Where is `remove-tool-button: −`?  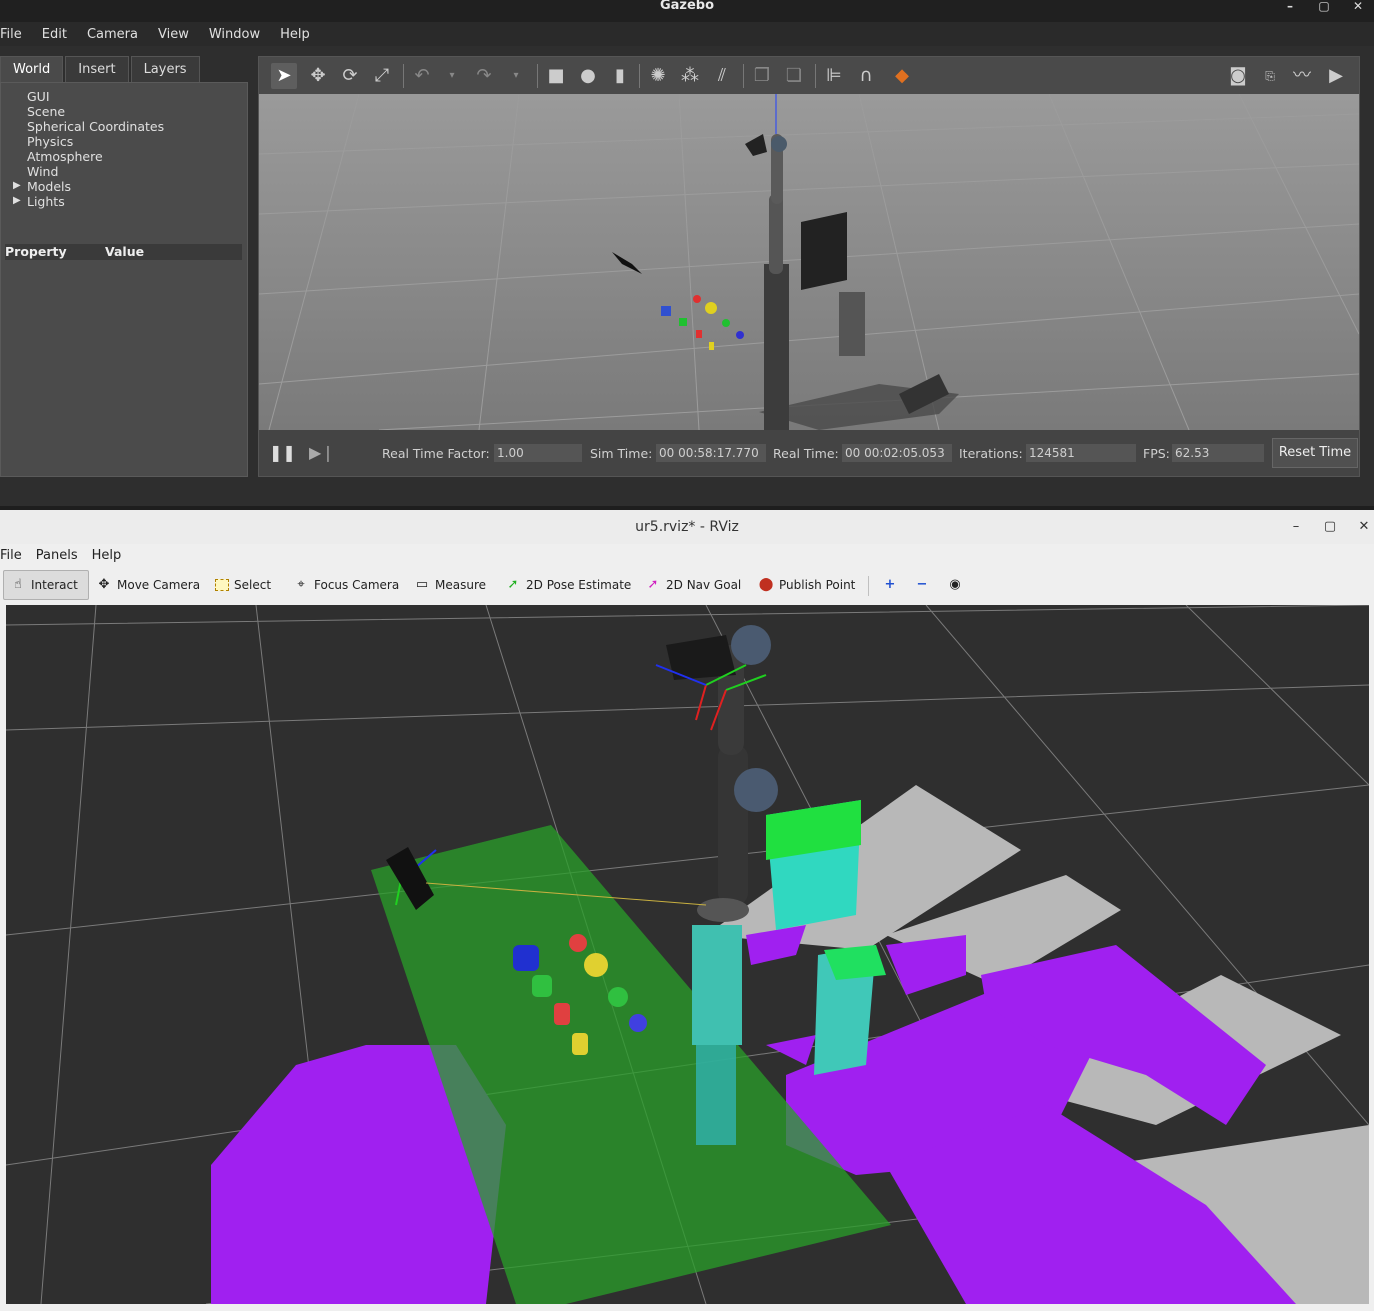
remove-tool-button: − is located at coordinates (922, 585).